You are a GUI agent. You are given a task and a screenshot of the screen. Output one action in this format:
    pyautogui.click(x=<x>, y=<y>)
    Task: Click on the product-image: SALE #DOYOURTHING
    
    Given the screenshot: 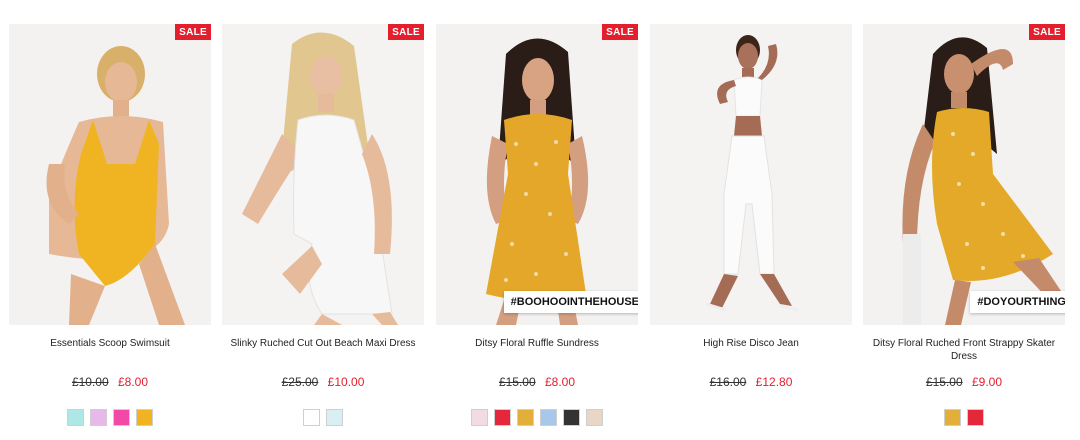 What is the action you would take?
    pyautogui.click(x=964, y=174)
    